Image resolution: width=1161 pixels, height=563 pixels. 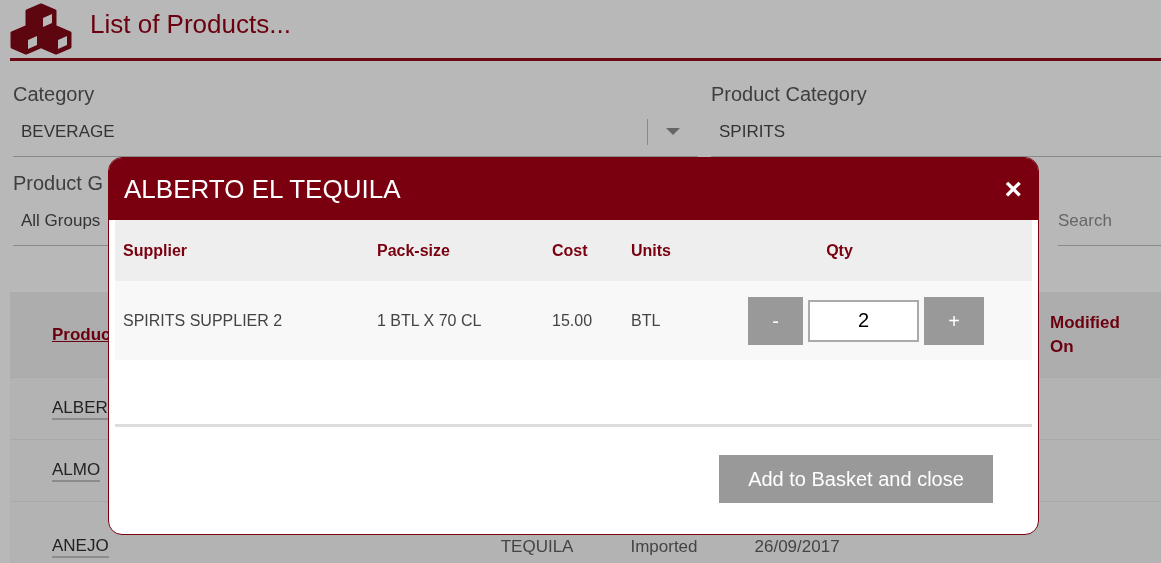 I want to click on cubes-icon, so click(x=41, y=29).